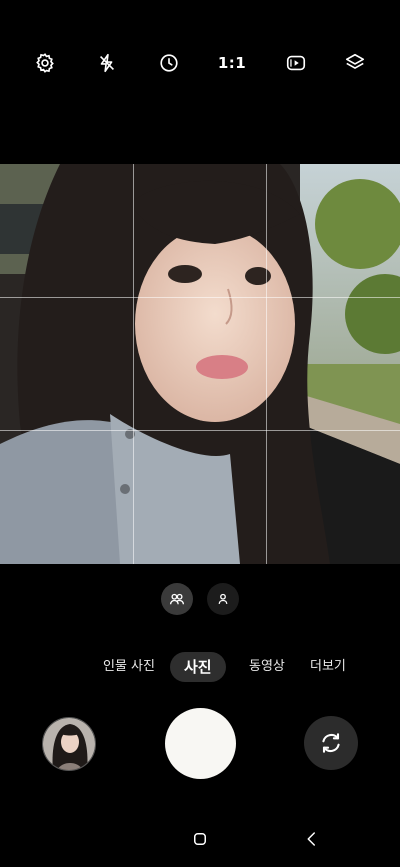  I want to click on motion-photo-icon, so click(296, 63).